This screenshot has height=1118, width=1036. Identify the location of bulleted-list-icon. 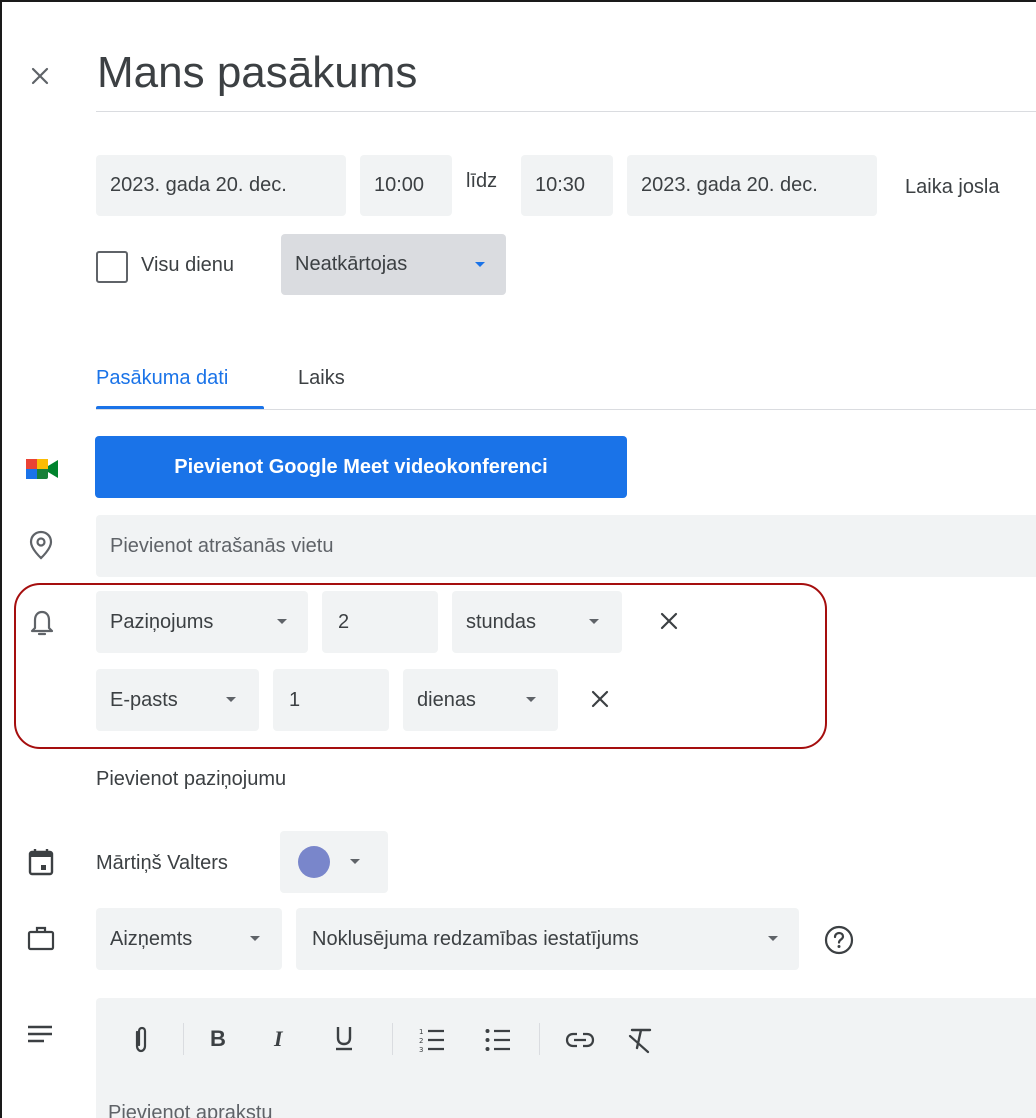
(499, 1040).